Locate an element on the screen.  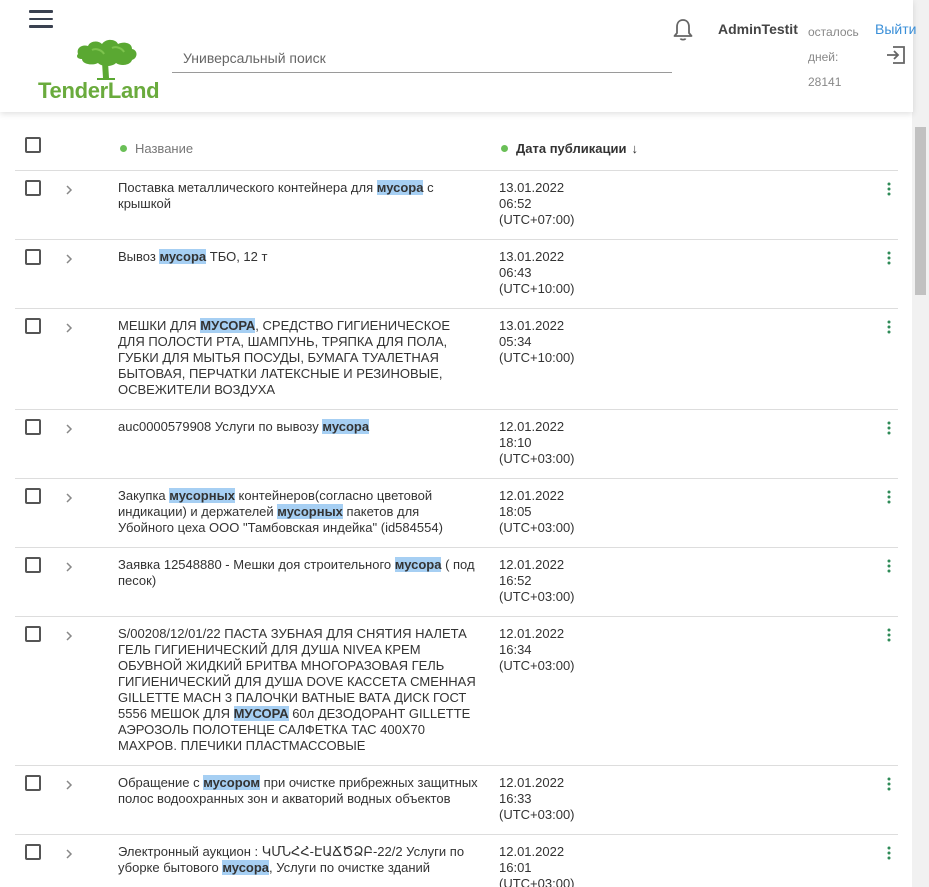
publication-date: 12.01.2022 18:05 (UTC+03:00) is located at coordinates (559, 512).